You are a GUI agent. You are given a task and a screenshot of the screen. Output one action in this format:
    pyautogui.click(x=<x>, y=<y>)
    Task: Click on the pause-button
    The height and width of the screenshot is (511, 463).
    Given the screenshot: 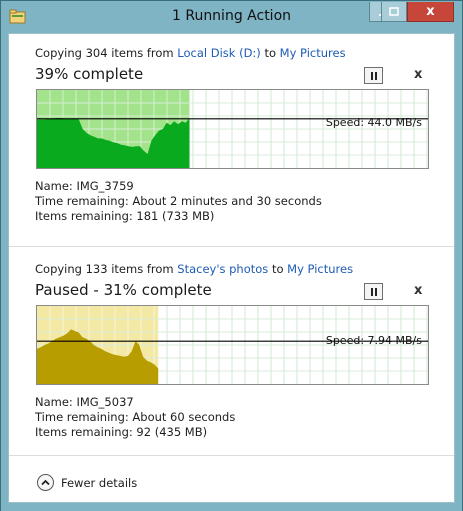 What is the action you would take?
    pyautogui.click(x=373, y=75)
    